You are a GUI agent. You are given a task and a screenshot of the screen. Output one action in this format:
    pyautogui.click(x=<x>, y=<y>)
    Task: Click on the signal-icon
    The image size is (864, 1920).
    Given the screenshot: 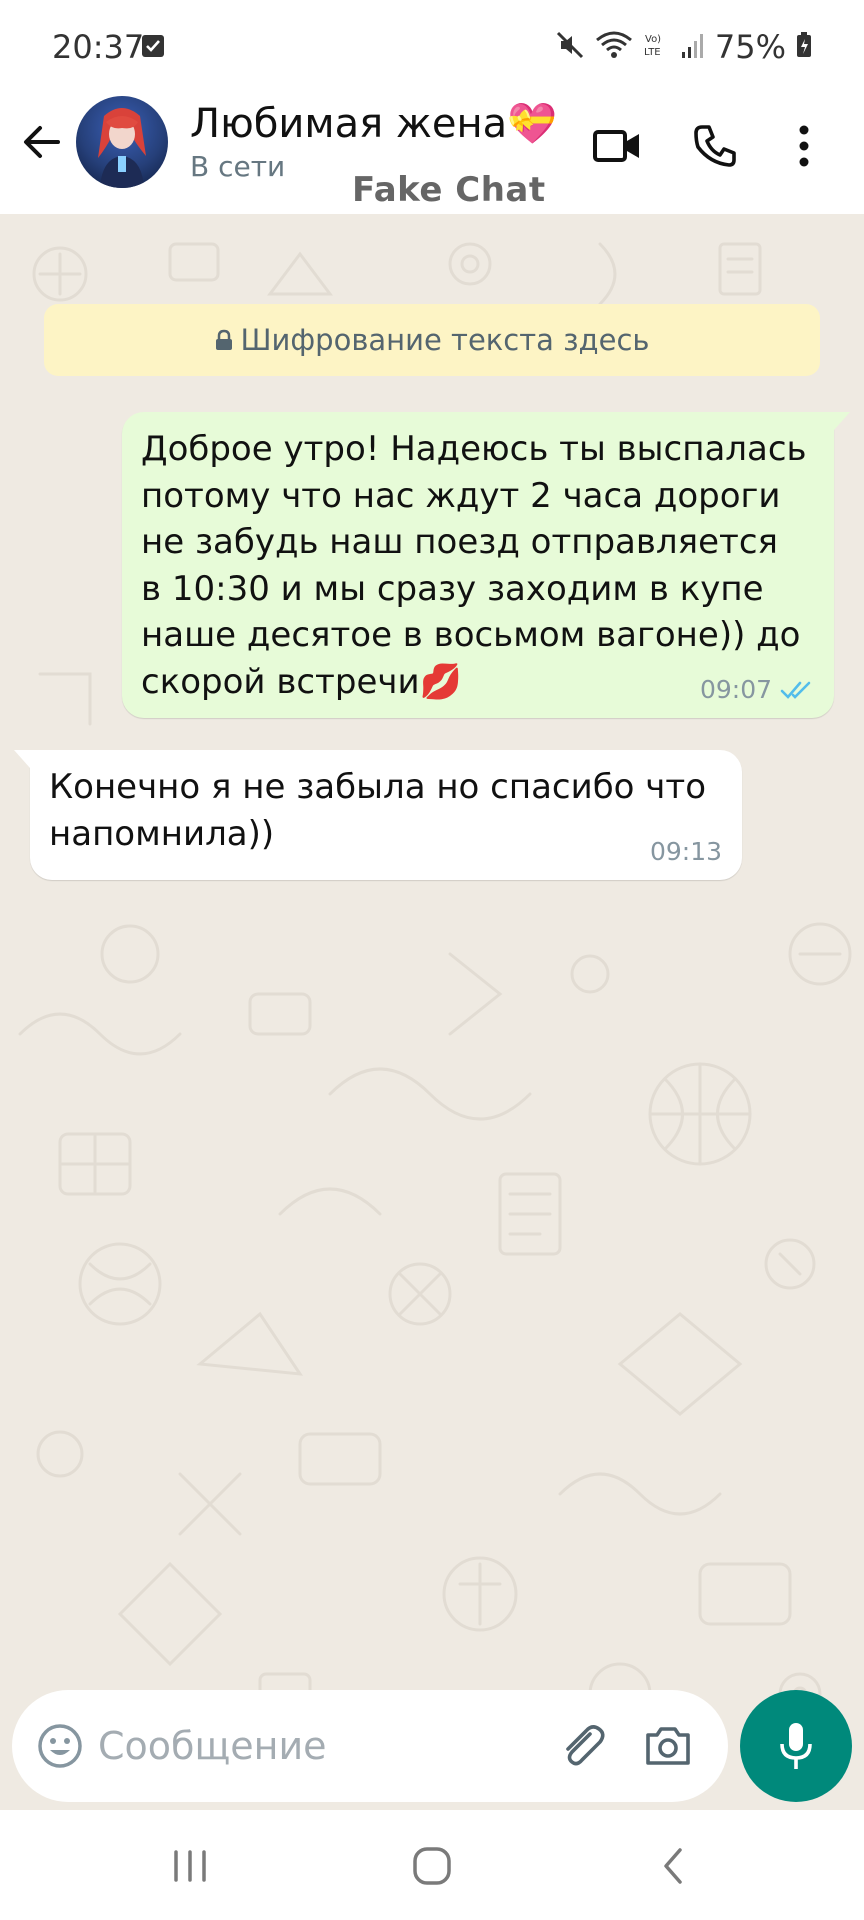 What is the action you would take?
    pyautogui.click(x=693, y=47)
    